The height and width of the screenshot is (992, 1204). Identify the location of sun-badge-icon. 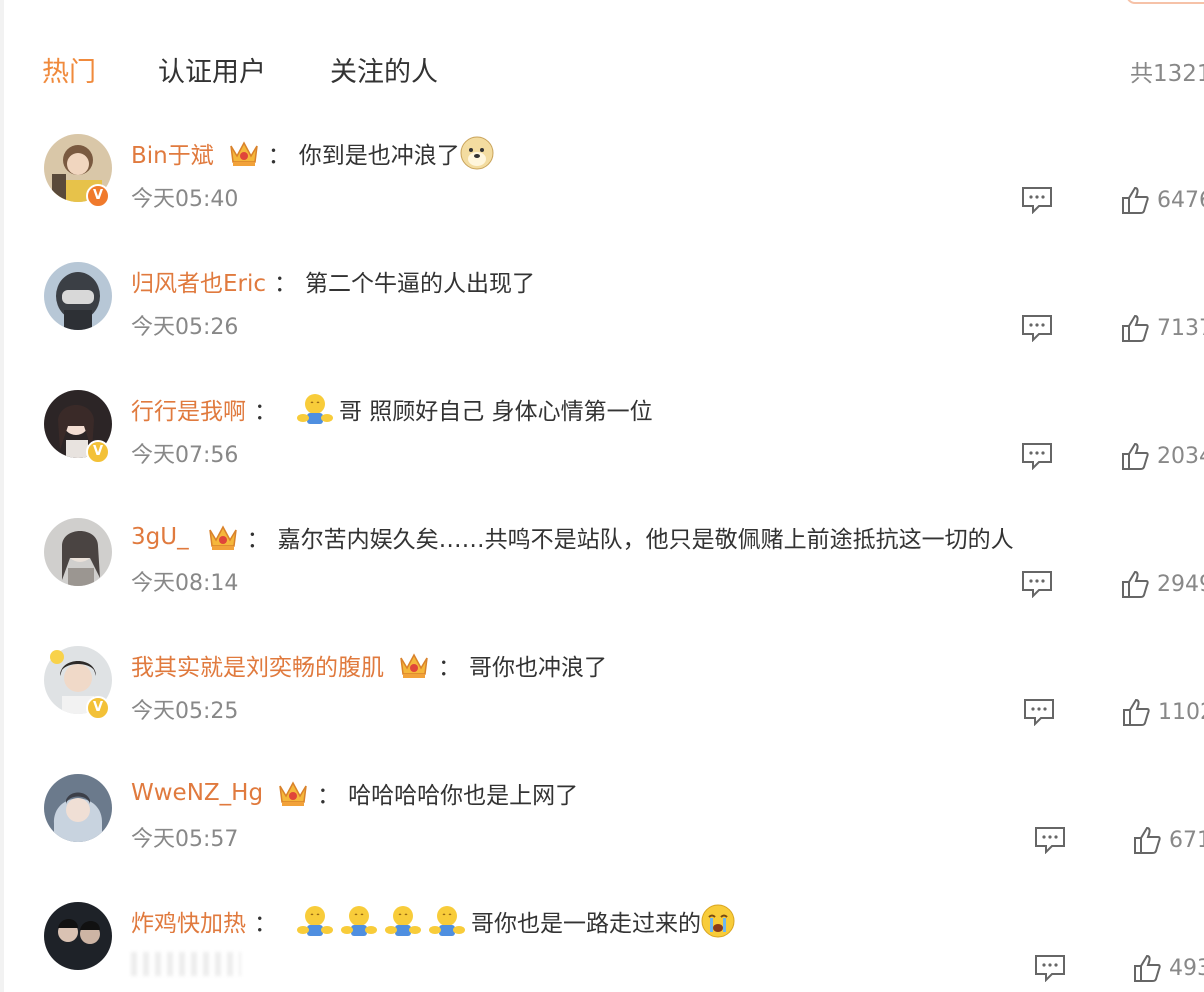
(57, 657).